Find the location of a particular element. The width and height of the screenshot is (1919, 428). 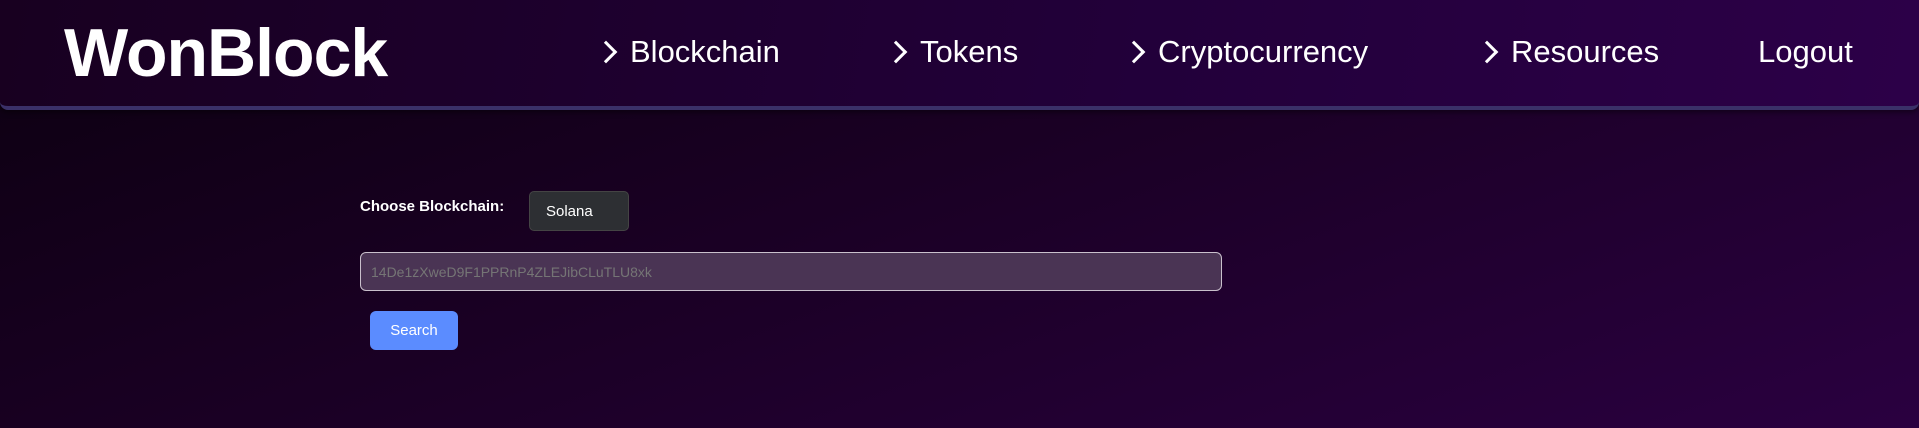

nav-blockchain: Blockchain is located at coordinates (687, 52).